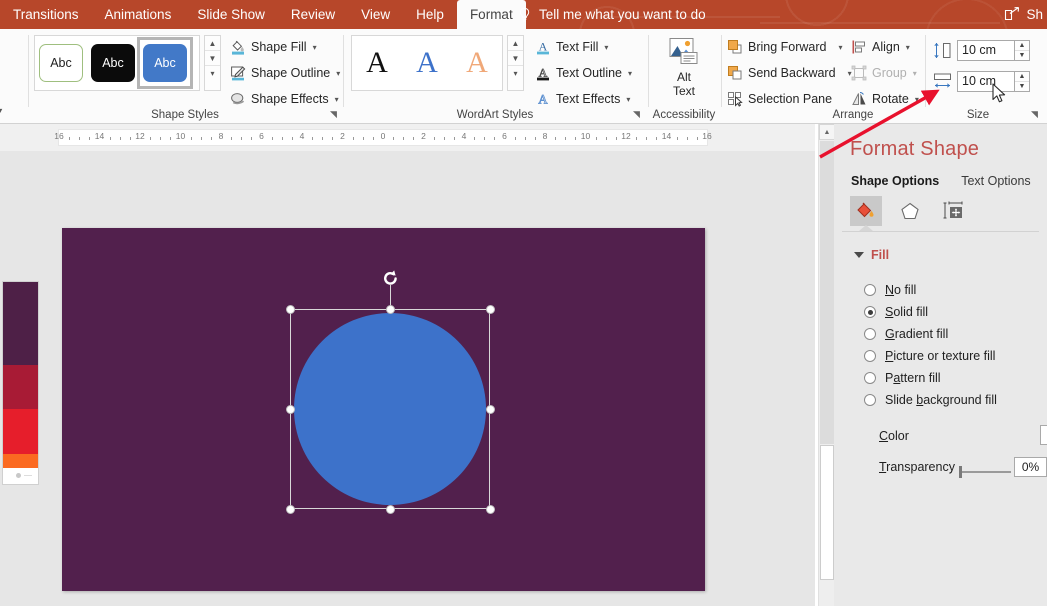  Describe the element at coordinates (290, 309) in the screenshot. I see `resize-handle-nw` at that location.